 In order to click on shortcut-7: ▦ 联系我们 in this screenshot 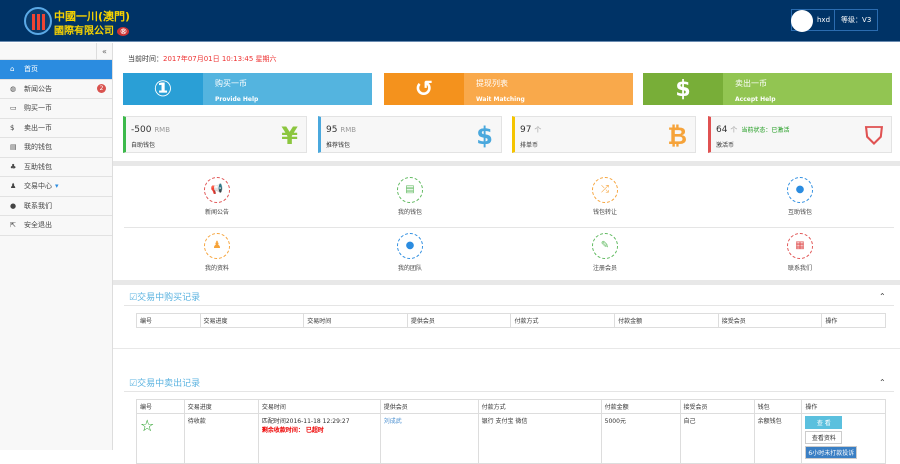, I will do `click(800, 252)`.